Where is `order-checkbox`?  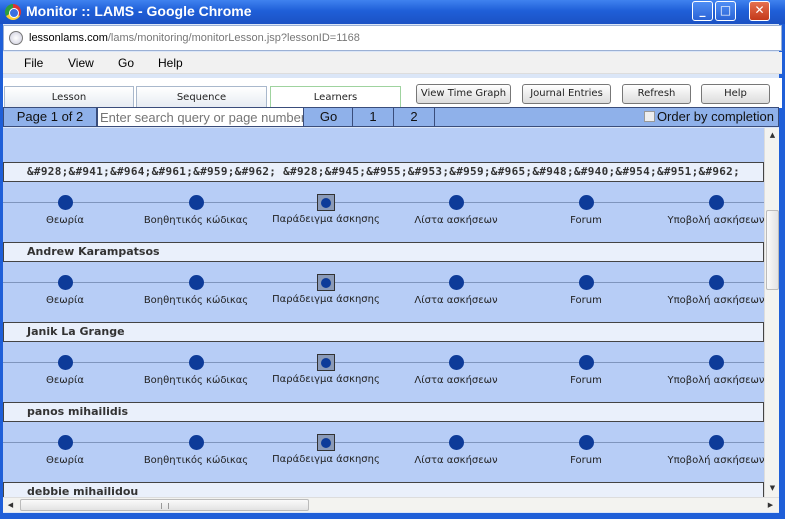 order-checkbox is located at coordinates (649, 116).